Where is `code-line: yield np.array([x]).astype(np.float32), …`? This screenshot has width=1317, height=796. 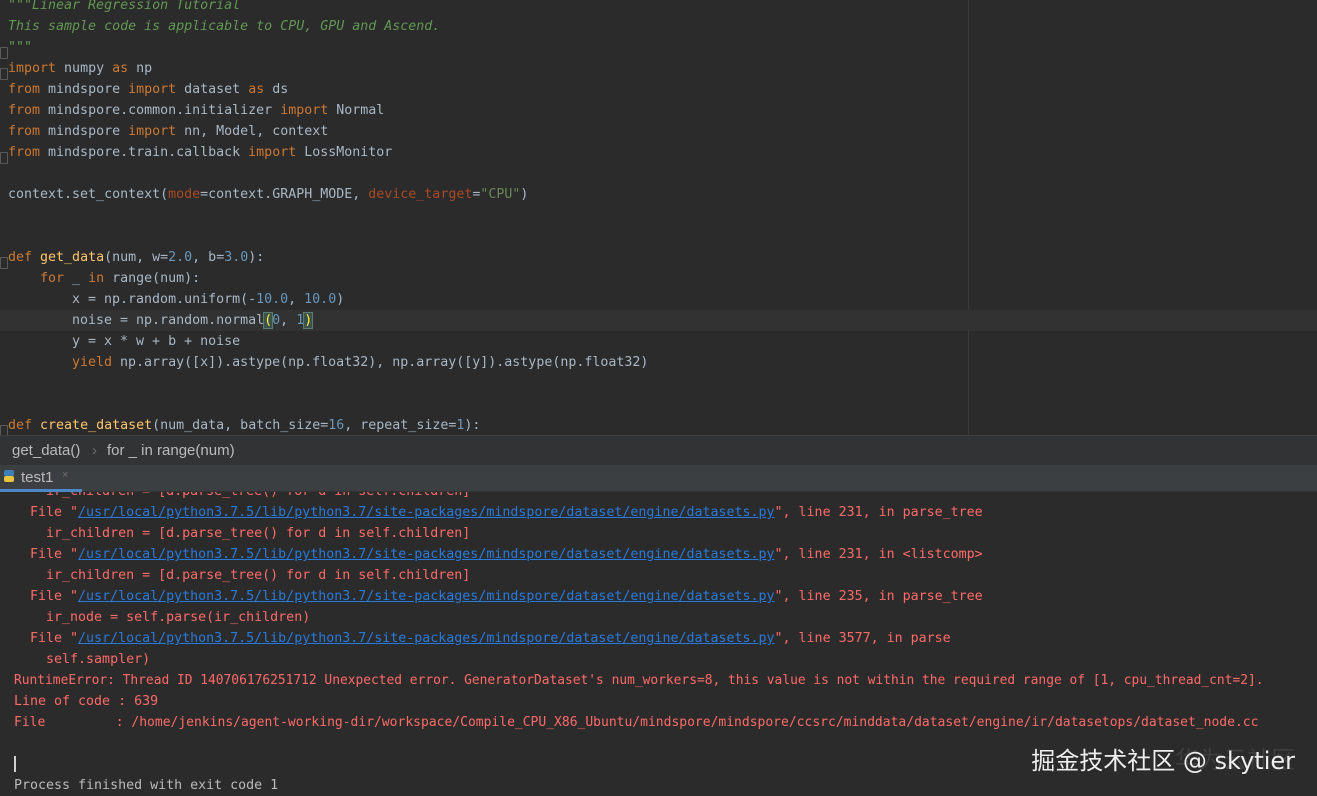 code-line: yield np.array([x]).astype(np.float32), … is located at coordinates (360, 362).